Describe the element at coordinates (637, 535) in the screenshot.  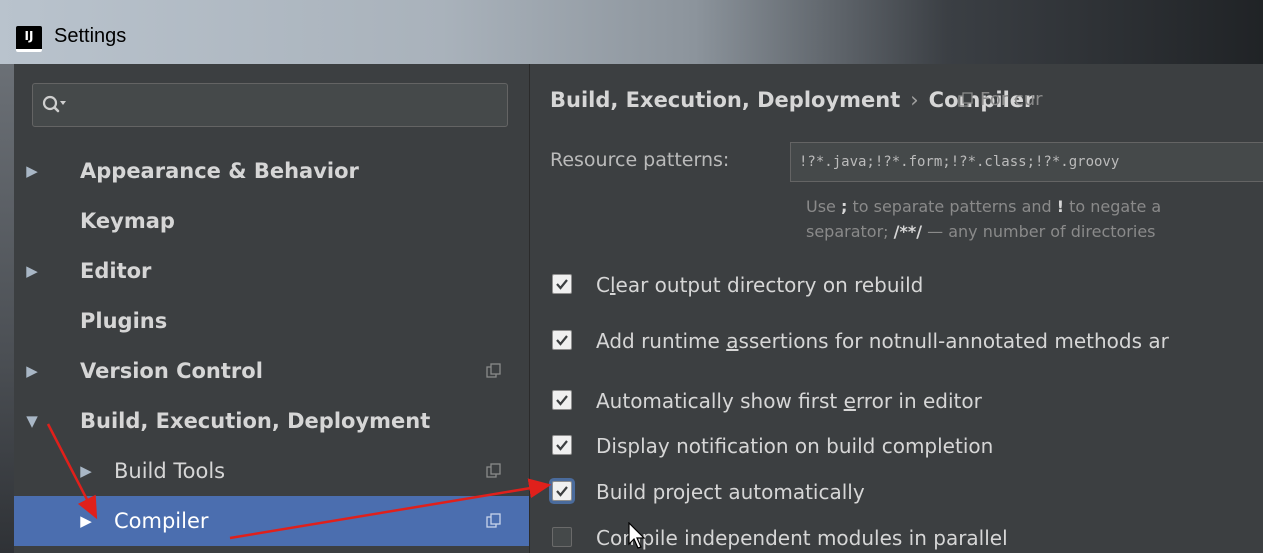
I see `mouse-cursor-icon` at that location.